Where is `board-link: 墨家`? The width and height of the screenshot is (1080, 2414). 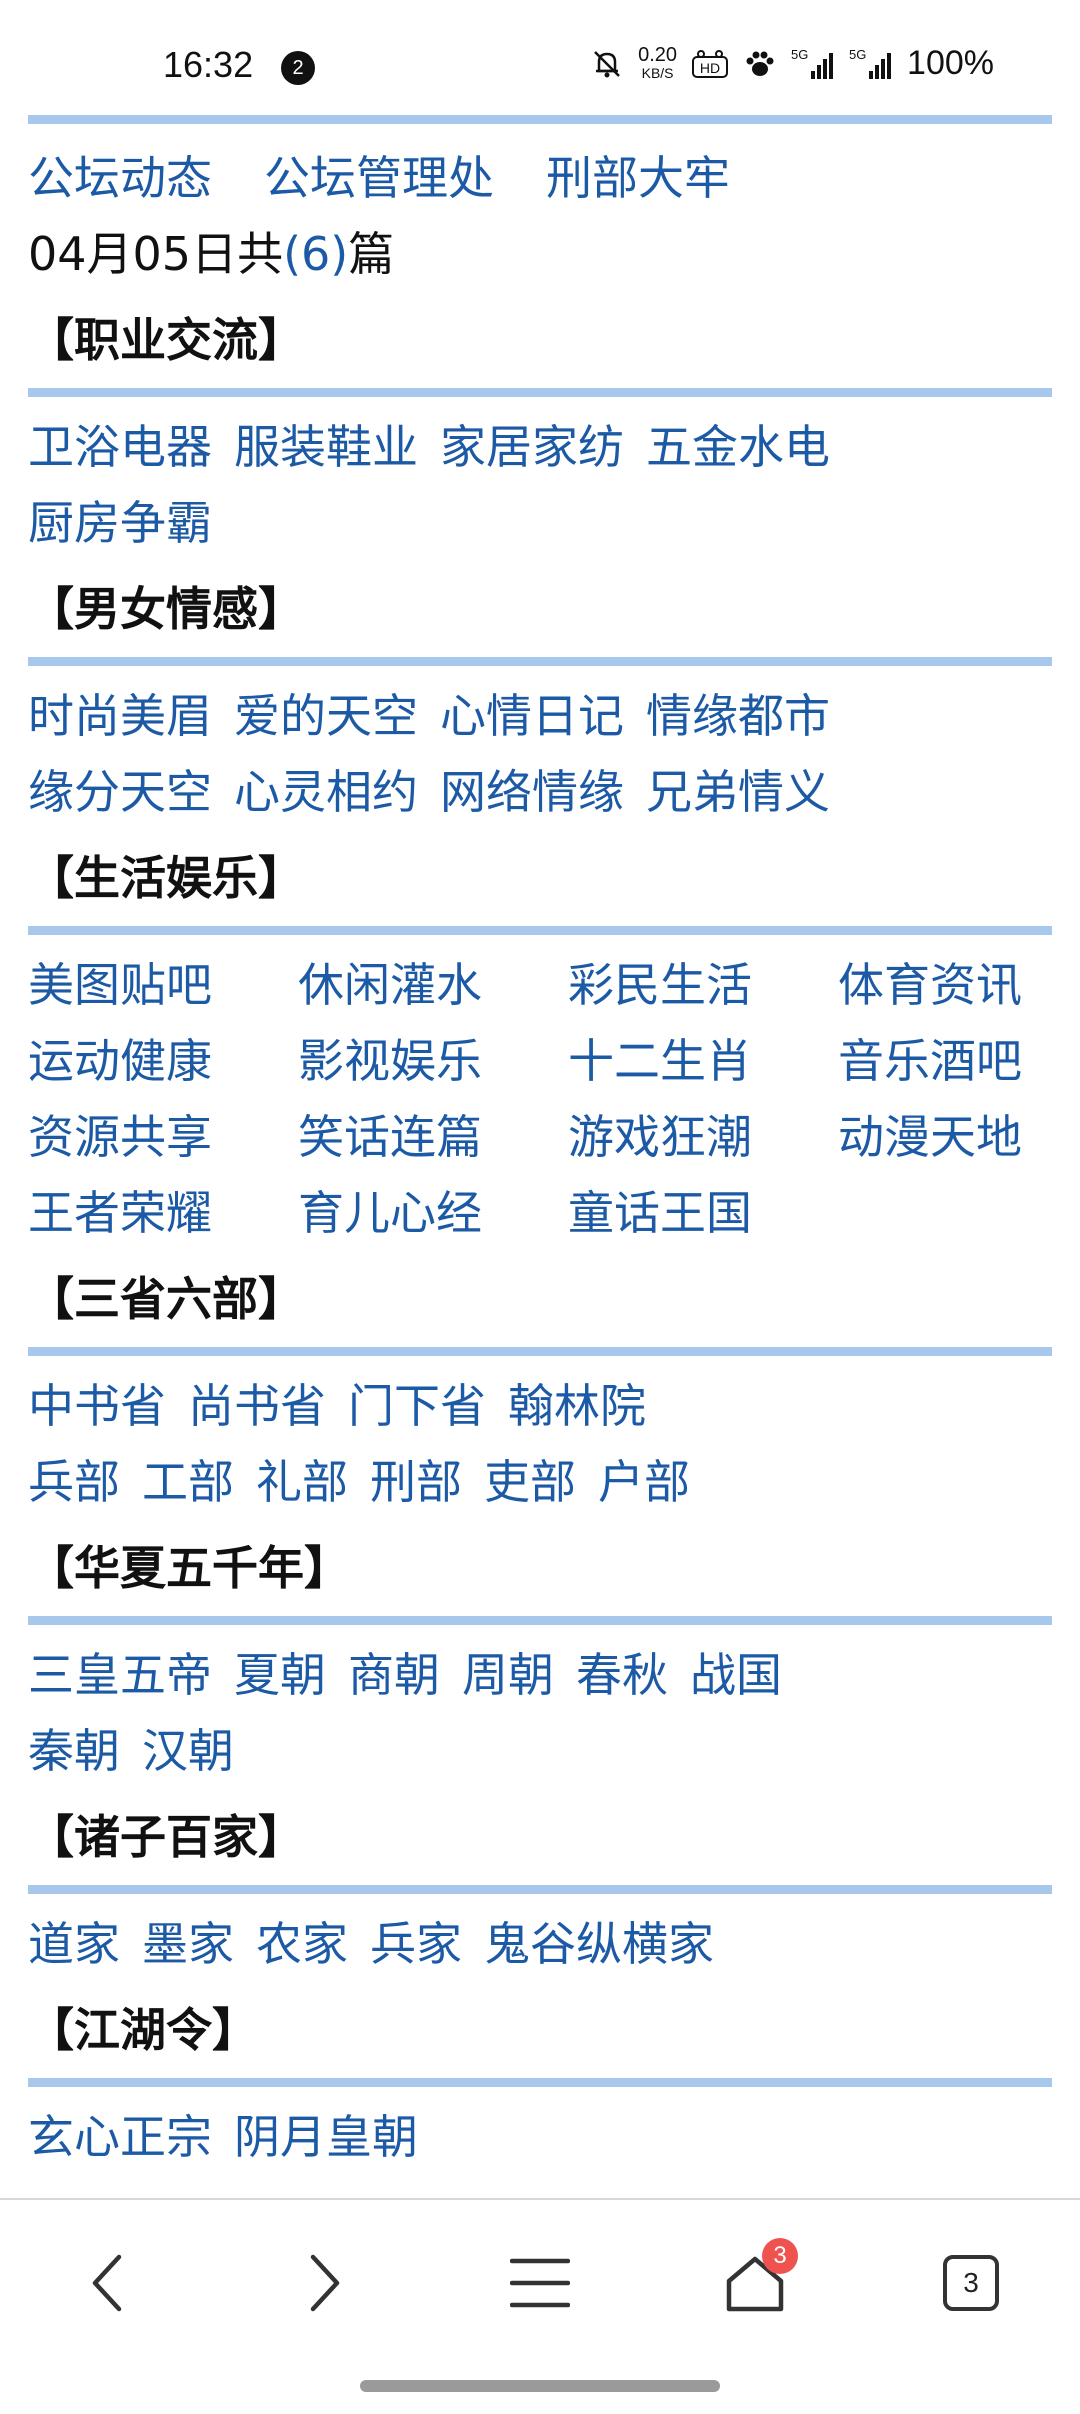 board-link: 墨家 is located at coordinates (188, 1944).